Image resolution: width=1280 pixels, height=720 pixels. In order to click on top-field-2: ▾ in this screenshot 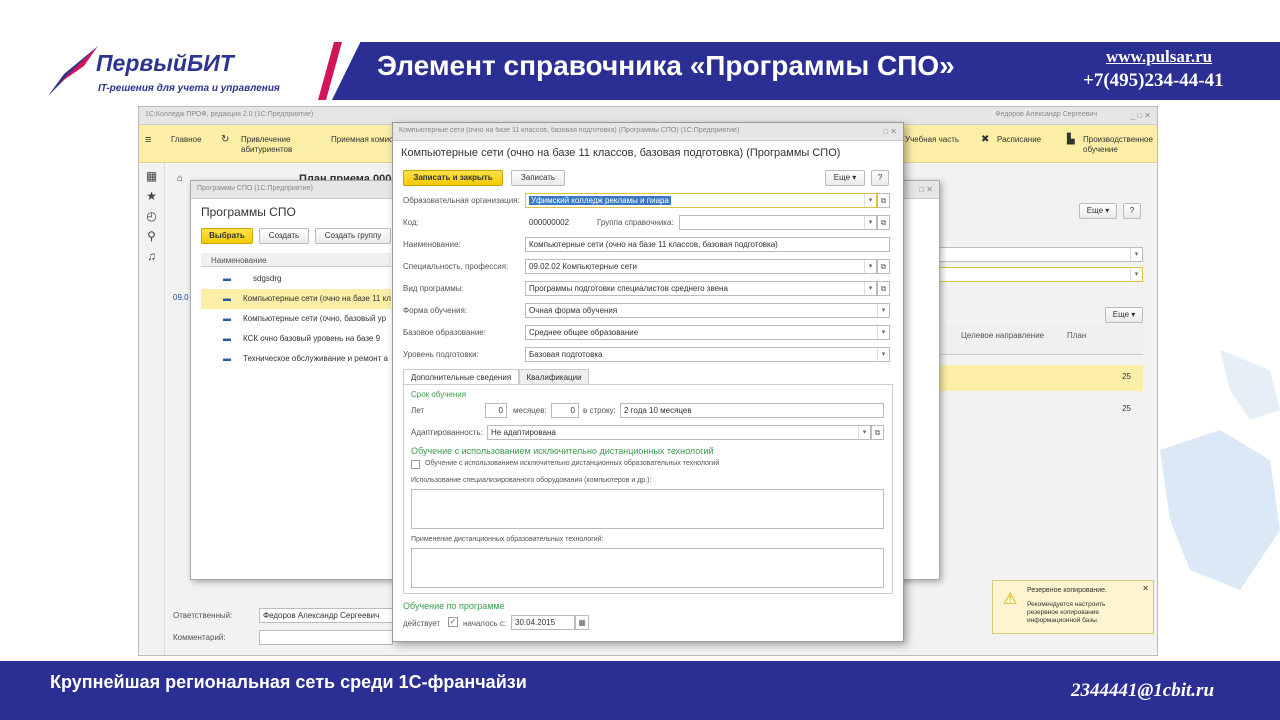, I will do `click(1041, 274)`.